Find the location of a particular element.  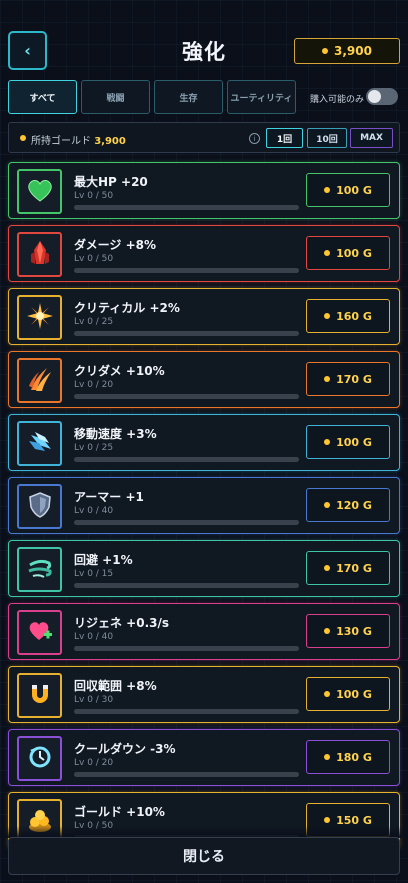

buy-button: 120 G is located at coordinates (348, 505).